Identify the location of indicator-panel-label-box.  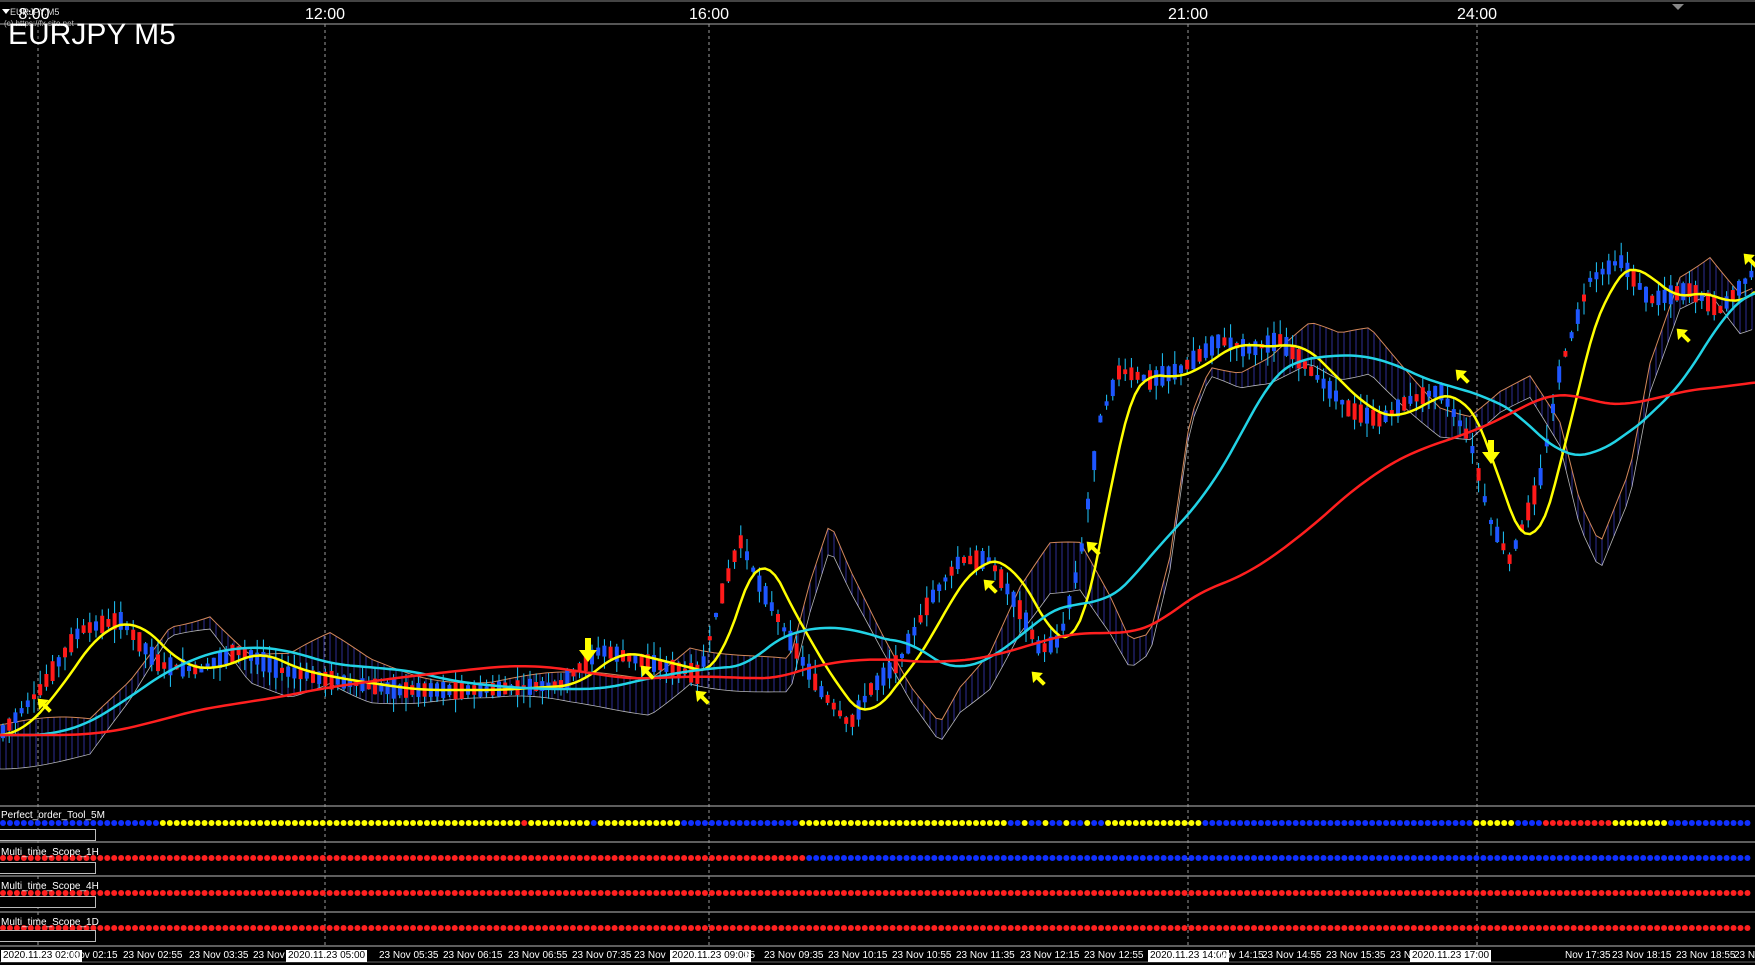
(48, 868).